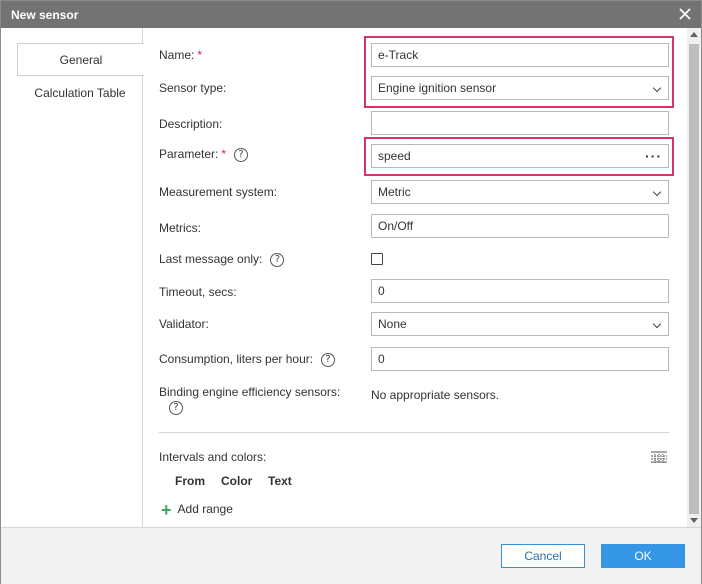  Describe the element at coordinates (198, 292) in the screenshot. I see `timeout-label: Timeout, secs:` at that location.